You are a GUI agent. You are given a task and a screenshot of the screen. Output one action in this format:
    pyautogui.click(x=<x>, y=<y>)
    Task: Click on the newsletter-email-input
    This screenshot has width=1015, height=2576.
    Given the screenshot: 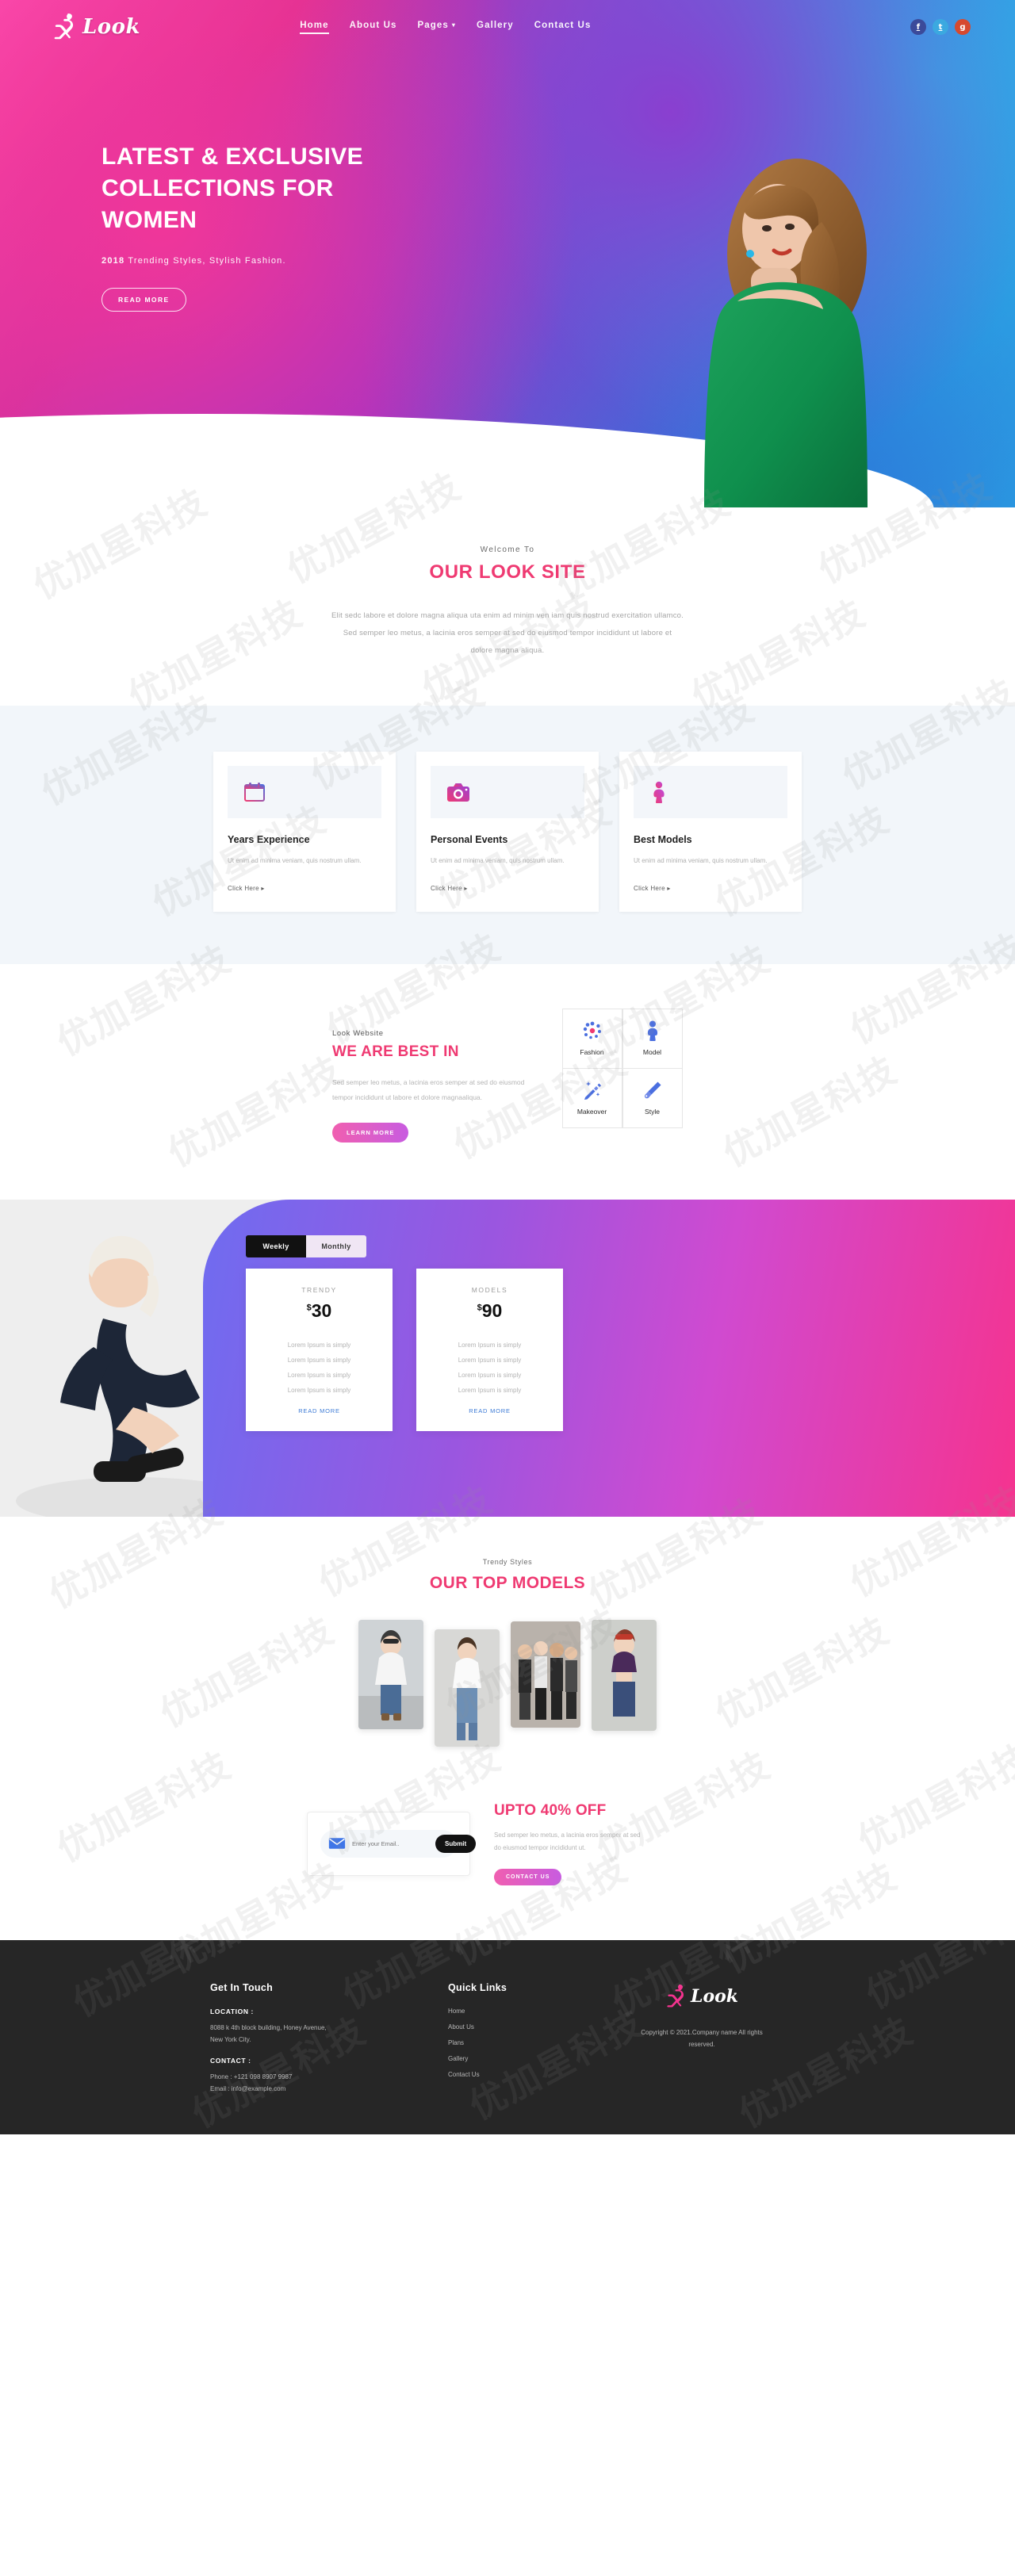 What is the action you would take?
    pyautogui.click(x=390, y=1843)
    